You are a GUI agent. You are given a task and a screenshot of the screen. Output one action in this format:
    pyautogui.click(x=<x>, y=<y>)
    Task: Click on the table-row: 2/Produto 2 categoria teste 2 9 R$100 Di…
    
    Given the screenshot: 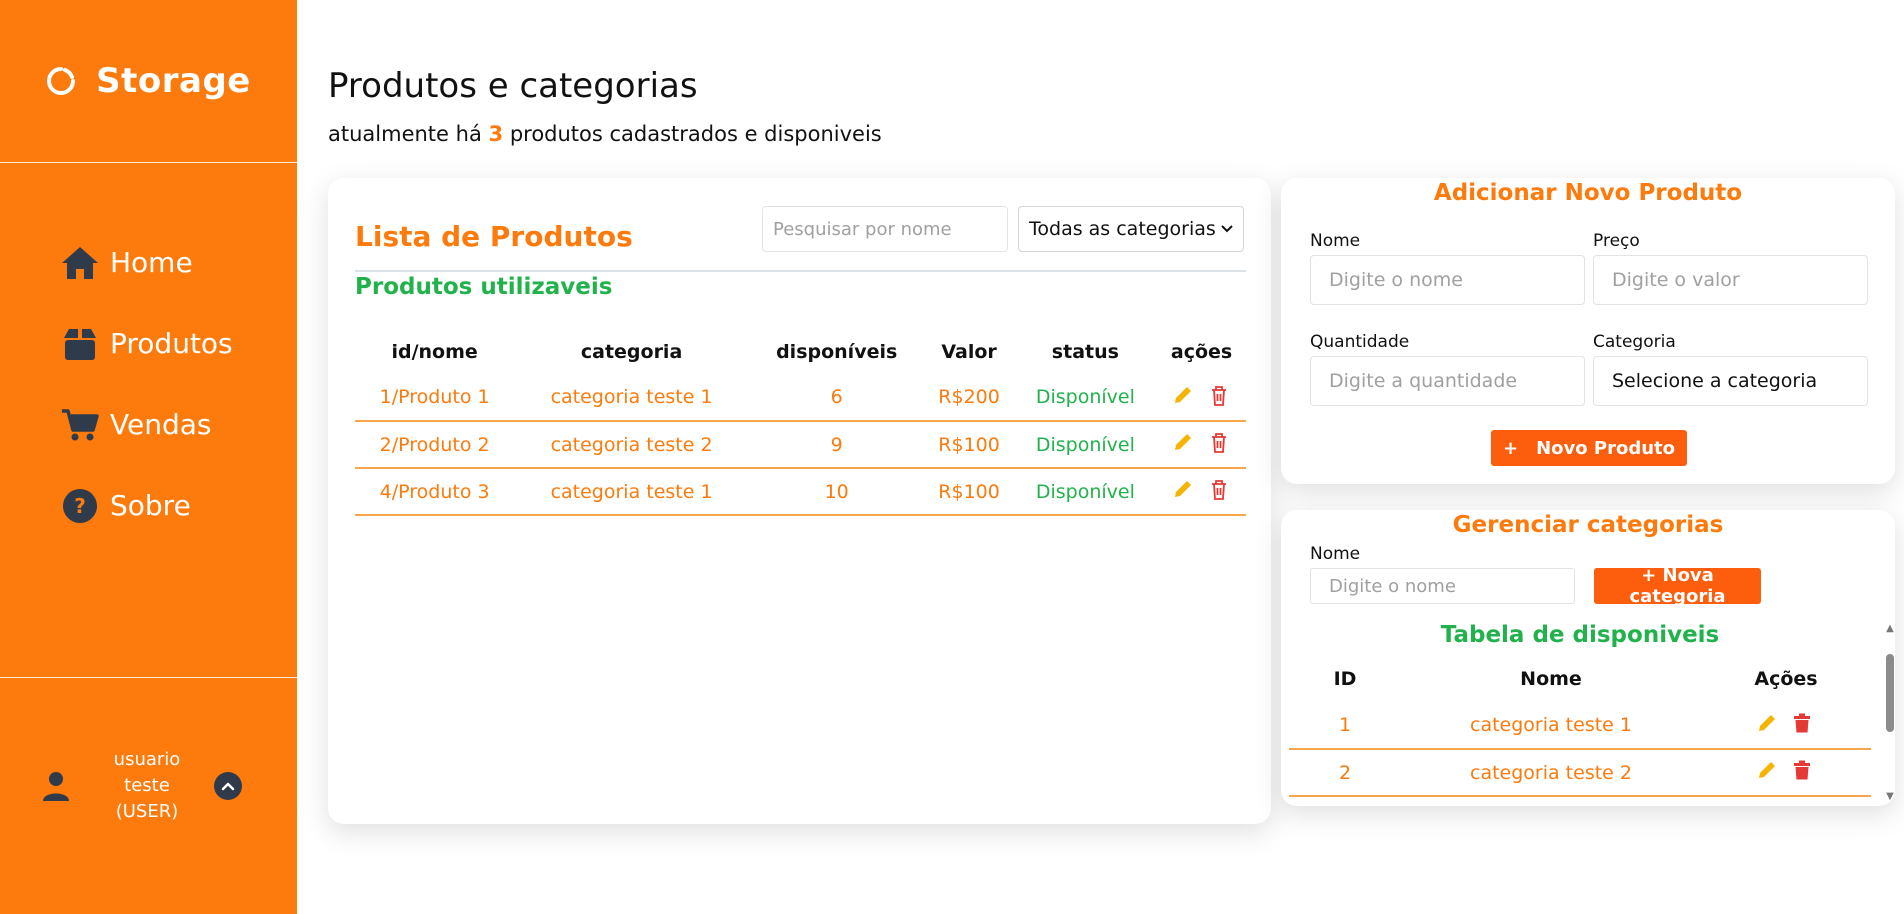 What is the action you would take?
    pyautogui.click(x=800, y=445)
    